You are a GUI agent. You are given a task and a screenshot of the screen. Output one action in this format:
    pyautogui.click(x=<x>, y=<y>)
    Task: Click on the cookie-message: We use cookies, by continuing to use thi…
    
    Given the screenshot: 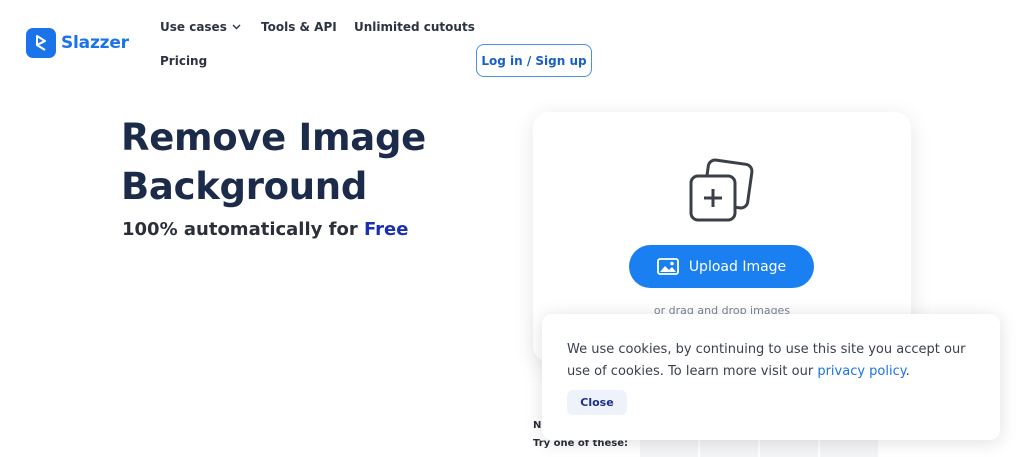 What is the action you would take?
    pyautogui.click(x=774, y=361)
    